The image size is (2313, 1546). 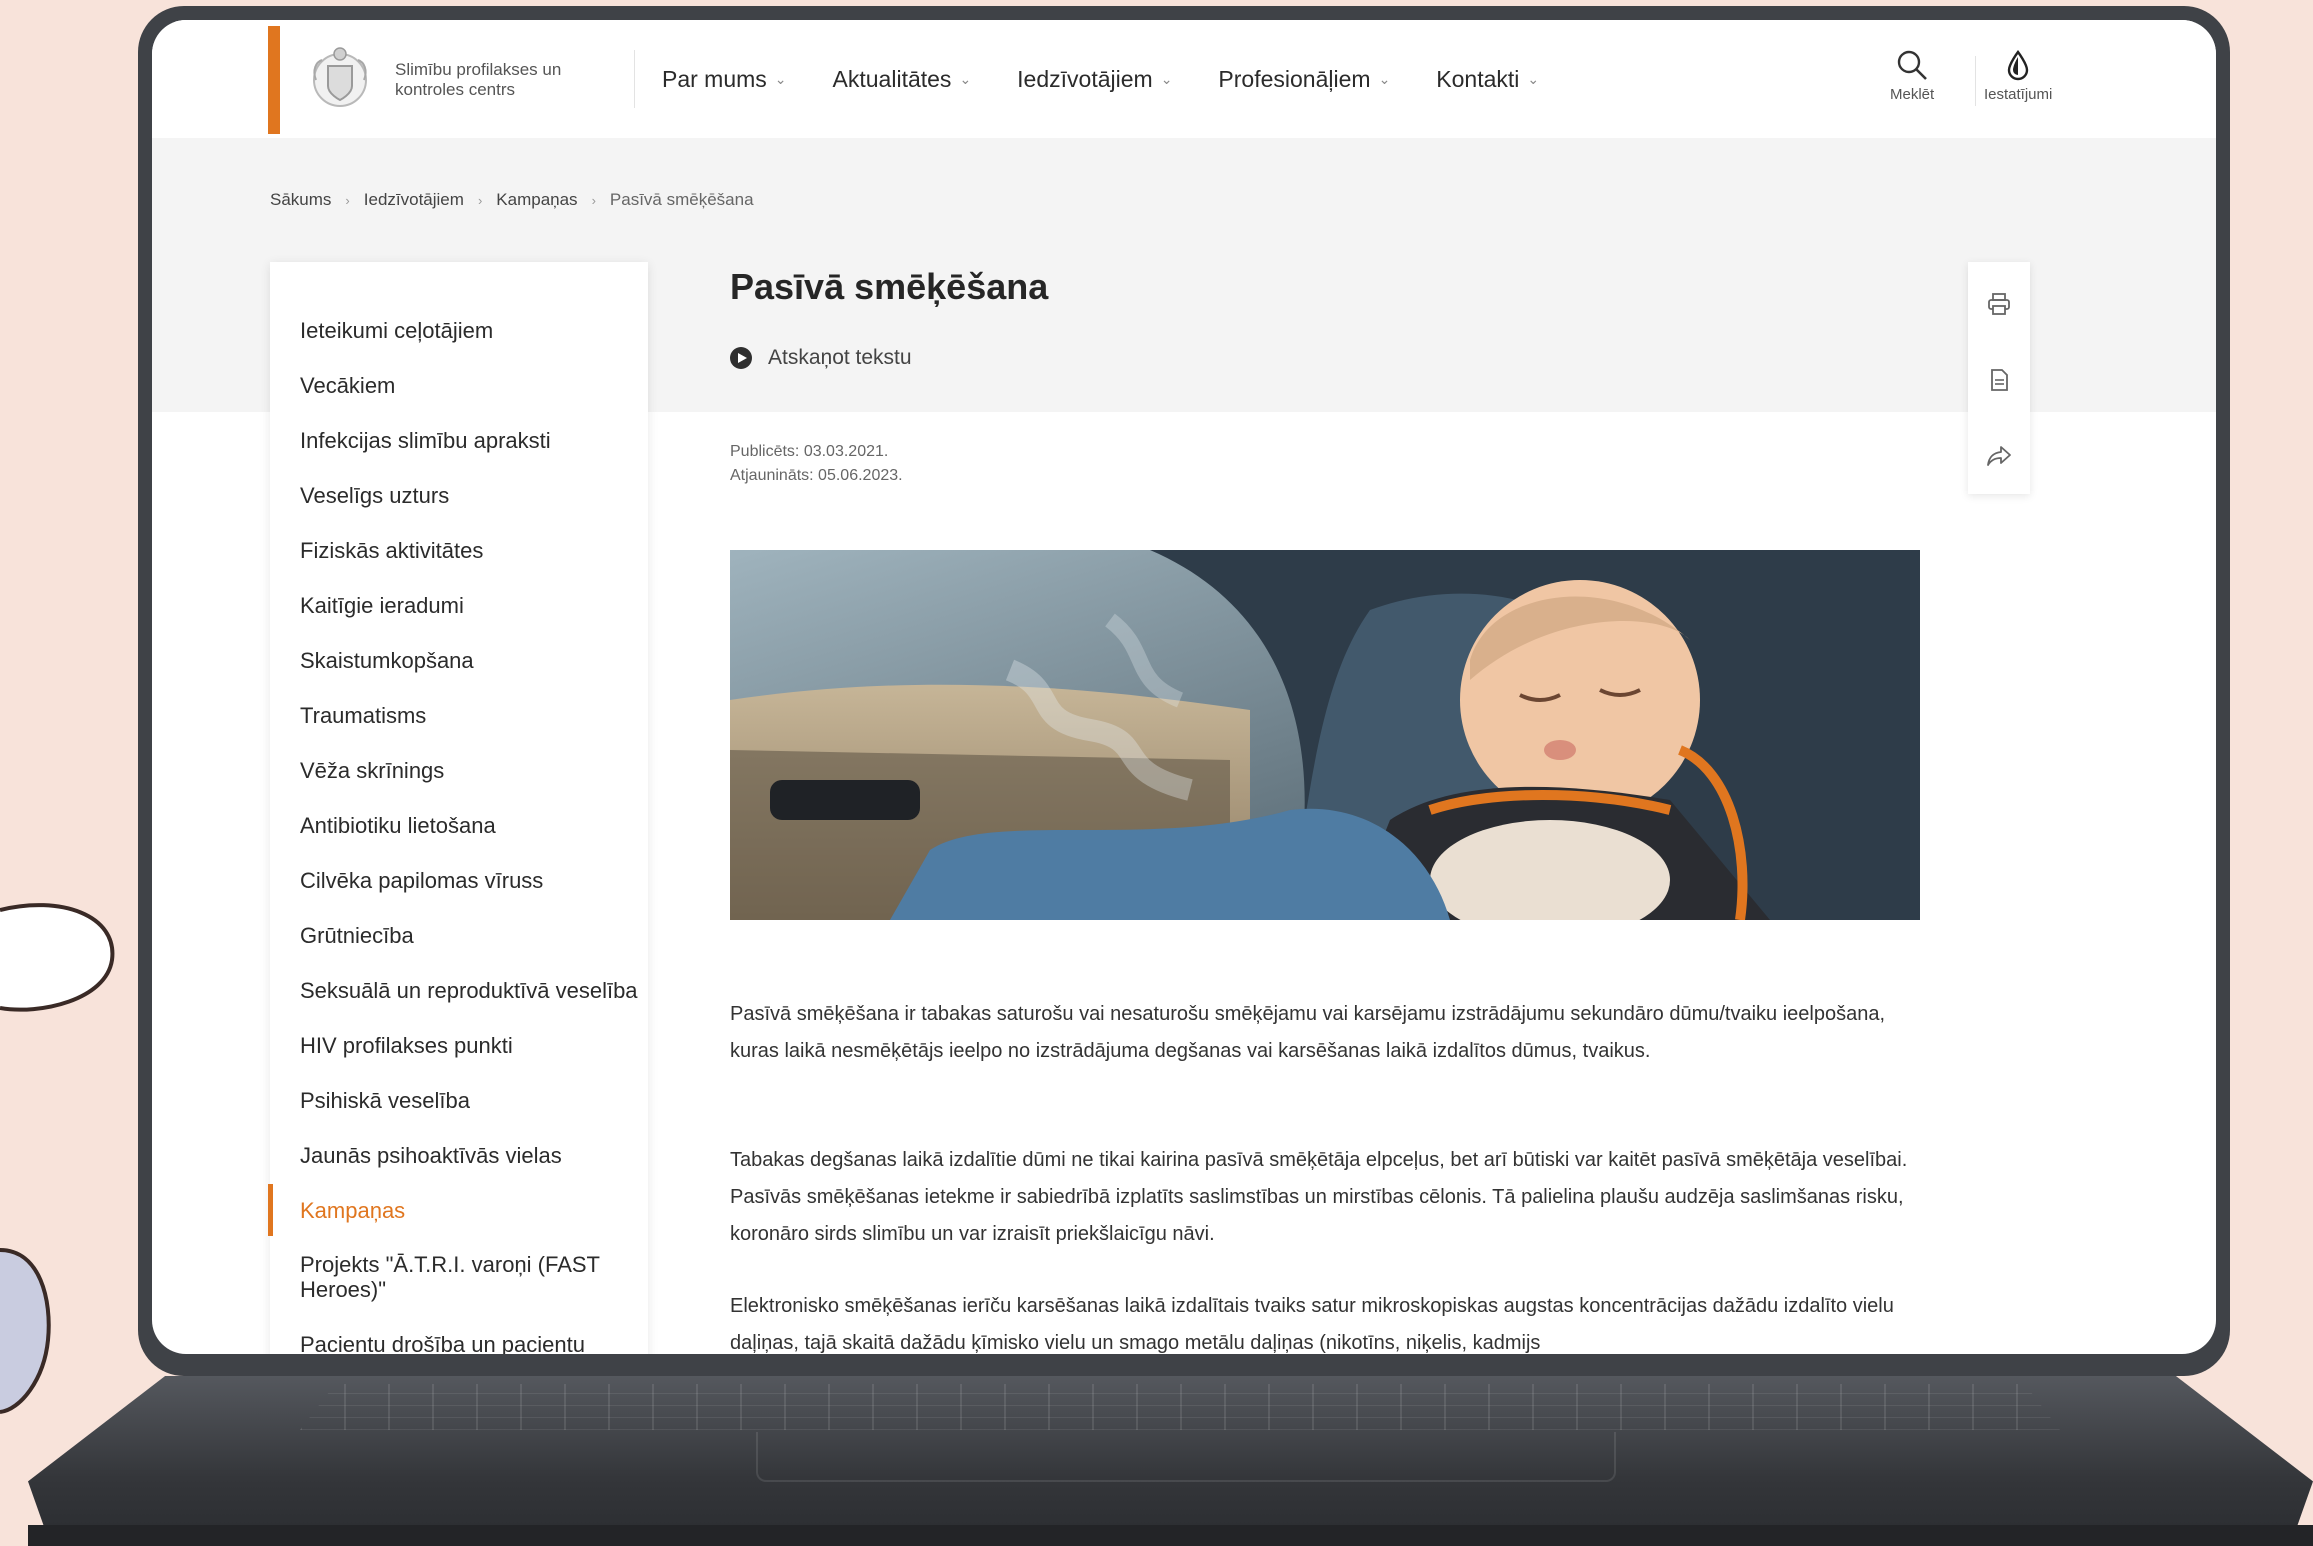 What do you see at coordinates (470, 1100) in the screenshot?
I see `sidebar-item: Psihiskā veselība` at bounding box center [470, 1100].